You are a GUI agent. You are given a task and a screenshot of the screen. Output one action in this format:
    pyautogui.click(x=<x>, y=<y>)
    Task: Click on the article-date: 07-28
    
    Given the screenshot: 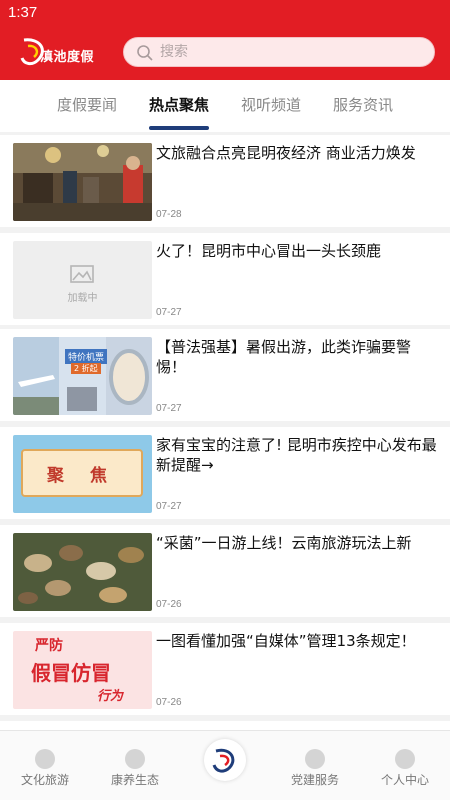 What is the action you would take?
    pyautogui.click(x=169, y=214)
    